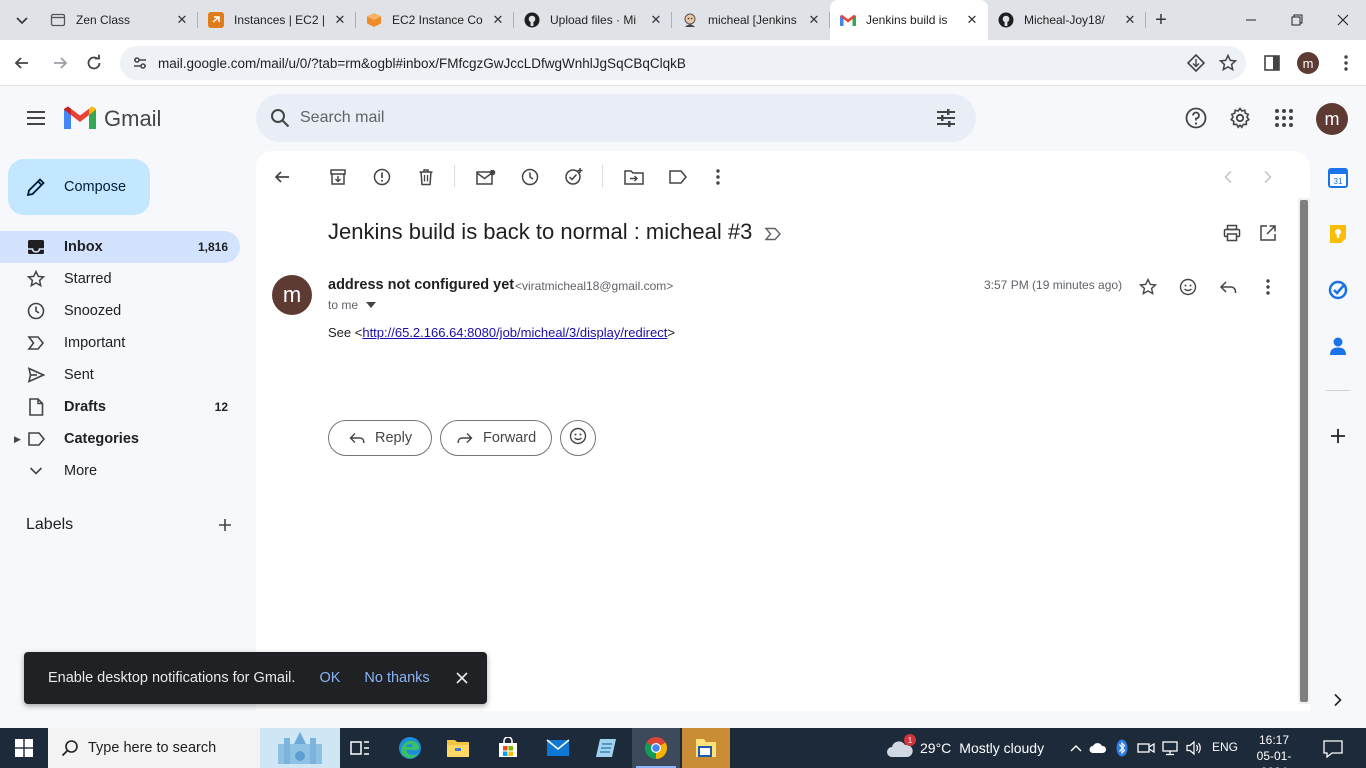  I want to click on add-reaction-emoji-icon, so click(1188, 287).